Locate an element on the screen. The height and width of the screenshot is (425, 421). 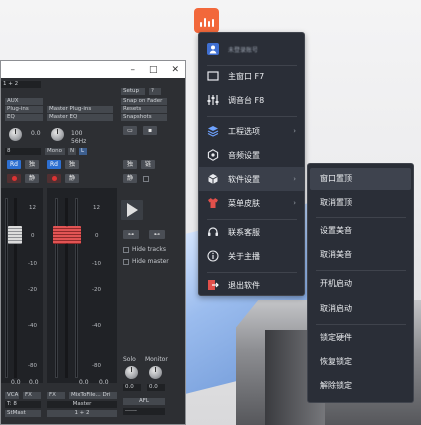
menu-item-exit: 退出软件 is located at coordinates (251, 285).